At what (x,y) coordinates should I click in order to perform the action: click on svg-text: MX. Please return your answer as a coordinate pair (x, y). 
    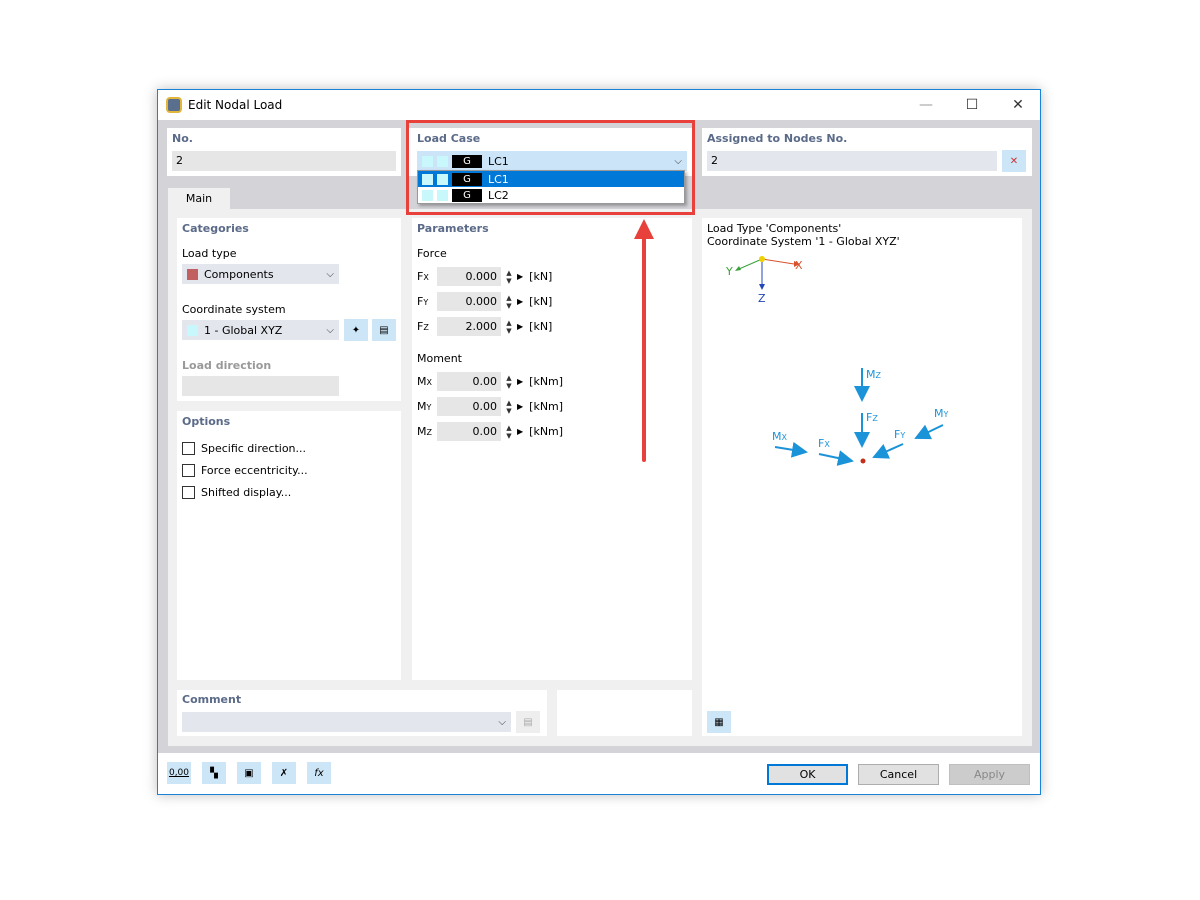
    Looking at the image, I should click on (780, 436).